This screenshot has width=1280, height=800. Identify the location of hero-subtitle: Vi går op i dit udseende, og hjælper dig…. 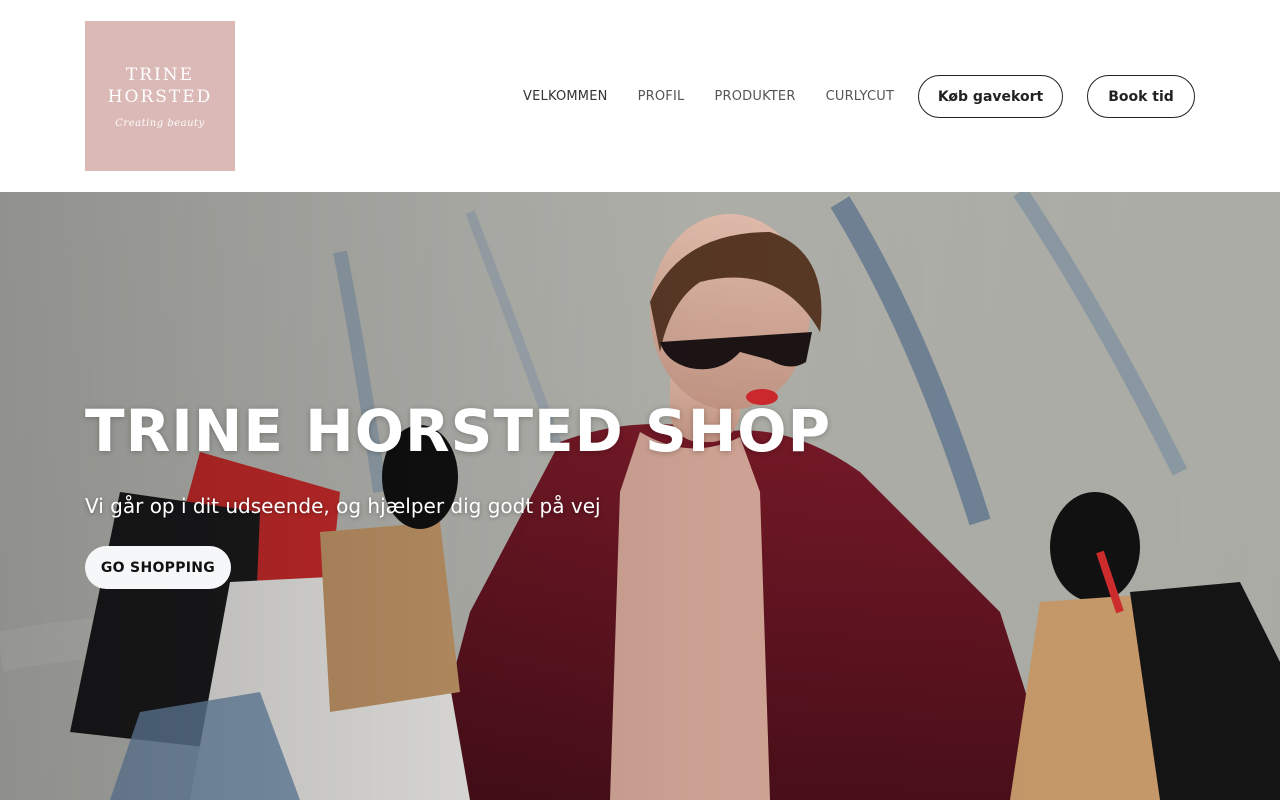
(343, 506).